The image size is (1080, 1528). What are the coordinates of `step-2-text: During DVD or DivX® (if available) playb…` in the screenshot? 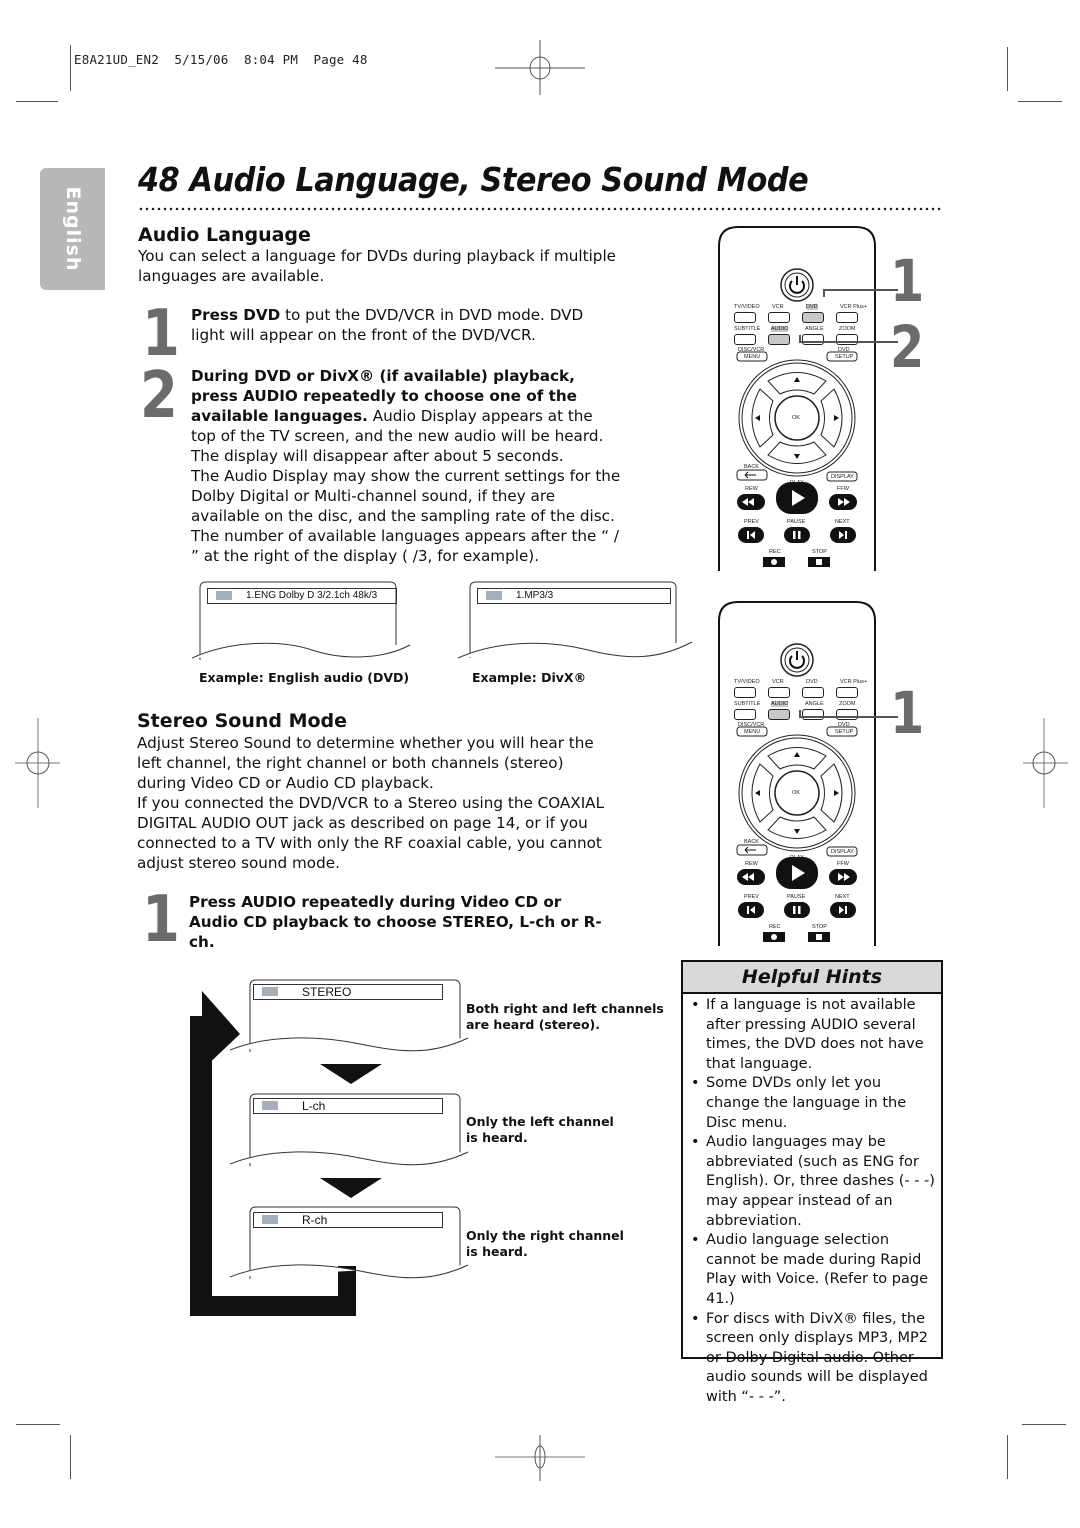 It's located at (406, 466).